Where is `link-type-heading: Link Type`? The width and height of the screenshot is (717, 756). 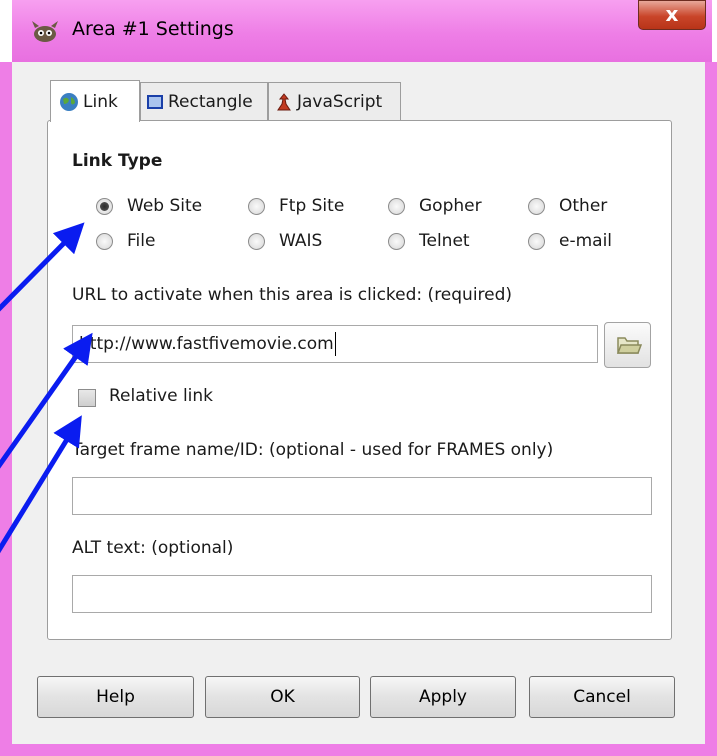 link-type-heading: Link Type is located at coordinates (117, 161).